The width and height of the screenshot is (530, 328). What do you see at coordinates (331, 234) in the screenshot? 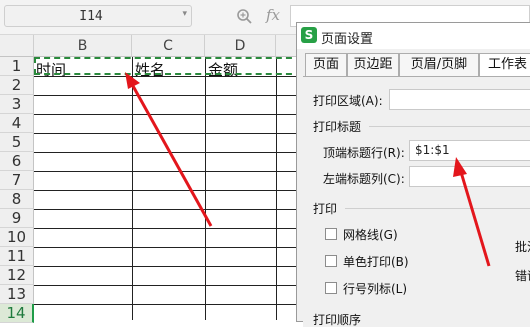
I see `gridlines-checkbox` at bounding box center [331, 234].